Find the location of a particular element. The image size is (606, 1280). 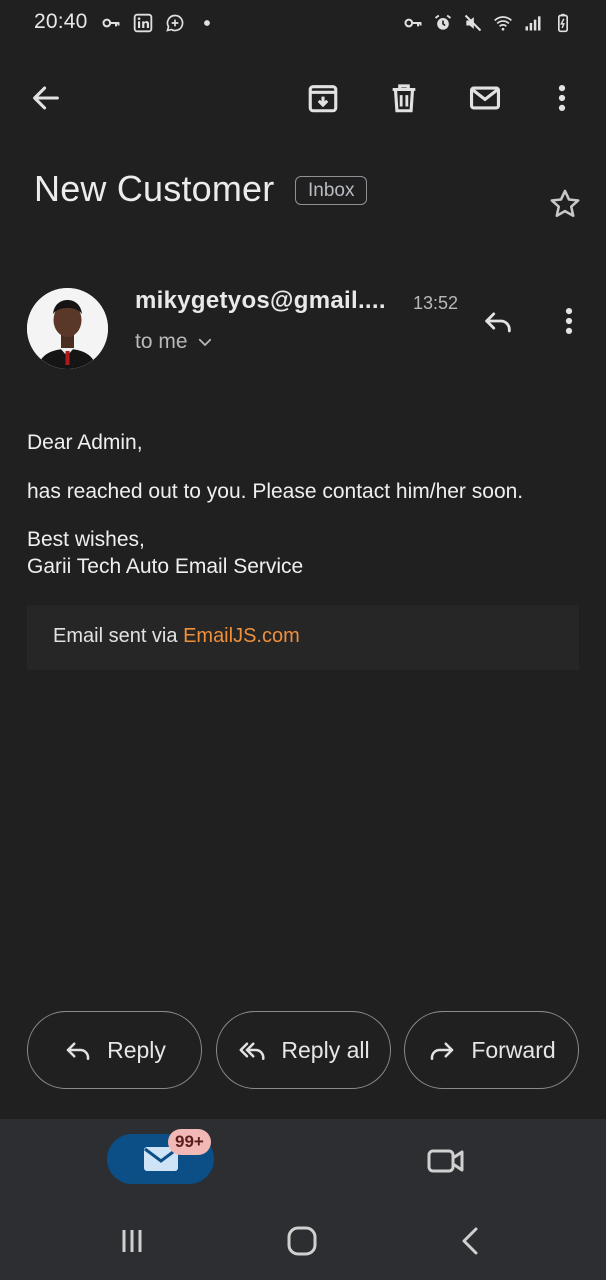

emailjs-footer-text: Email sent via EmailJS.com is located at coordinates (176, 636).